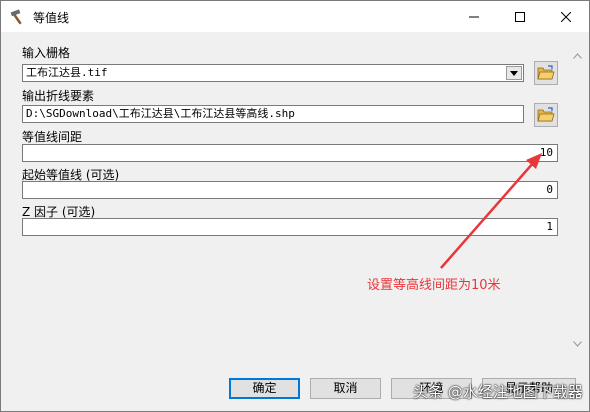 This screenshot has width=590, height=412. I want to click on minimize-button, so click(474, 16).